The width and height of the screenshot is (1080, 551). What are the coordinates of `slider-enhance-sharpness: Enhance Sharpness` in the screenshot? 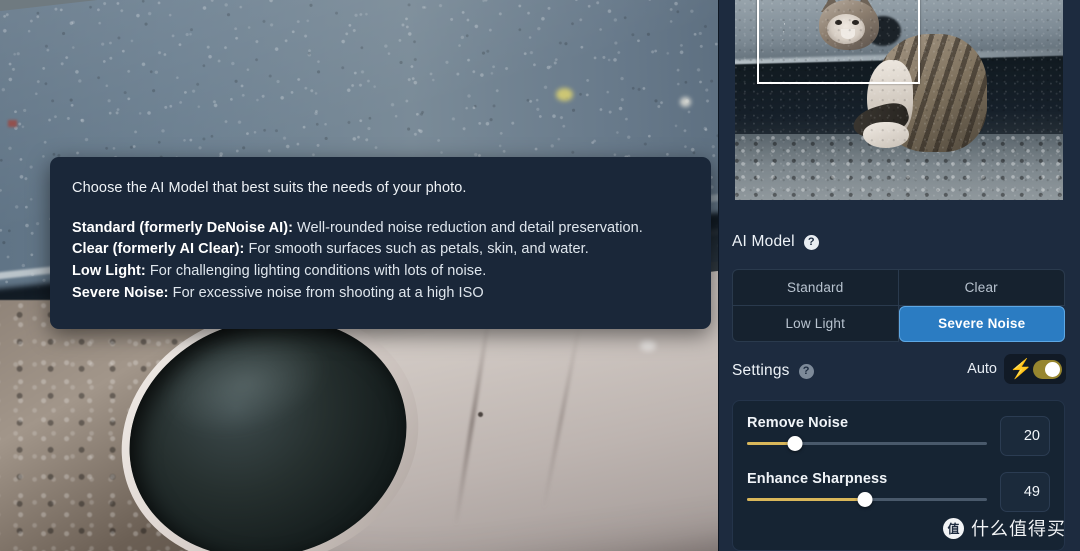 It's located at (867, 489).